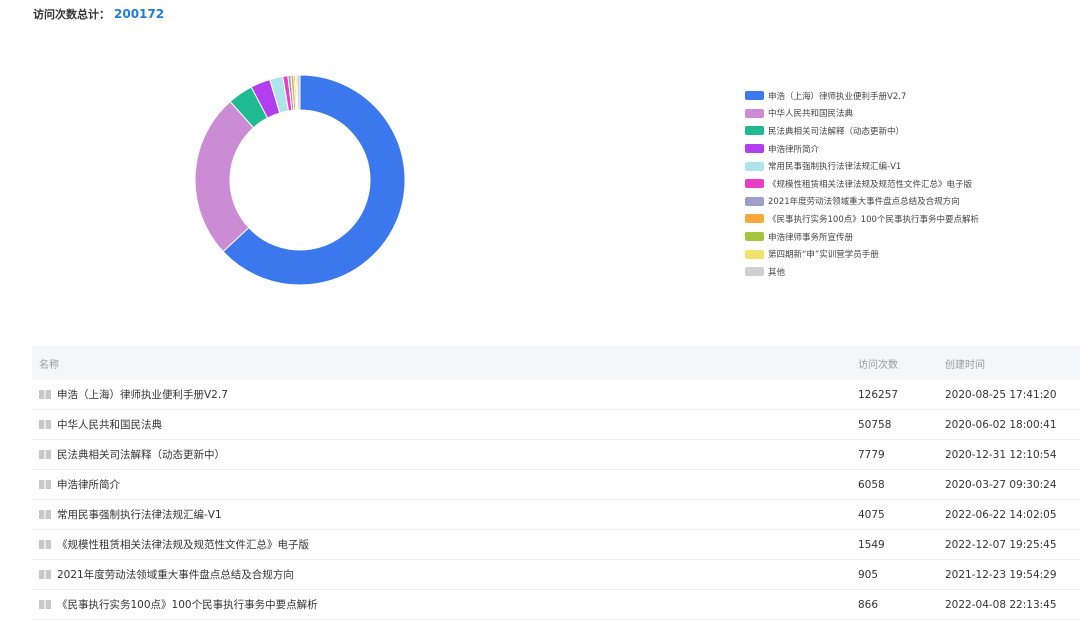 This screenshot has width=1080, height=620. What do you see at coordinates (823, 255) in the screenshot?
I see `legend-label: 第四期新“申”实训营学员手册` at bounding box center [823, 255].